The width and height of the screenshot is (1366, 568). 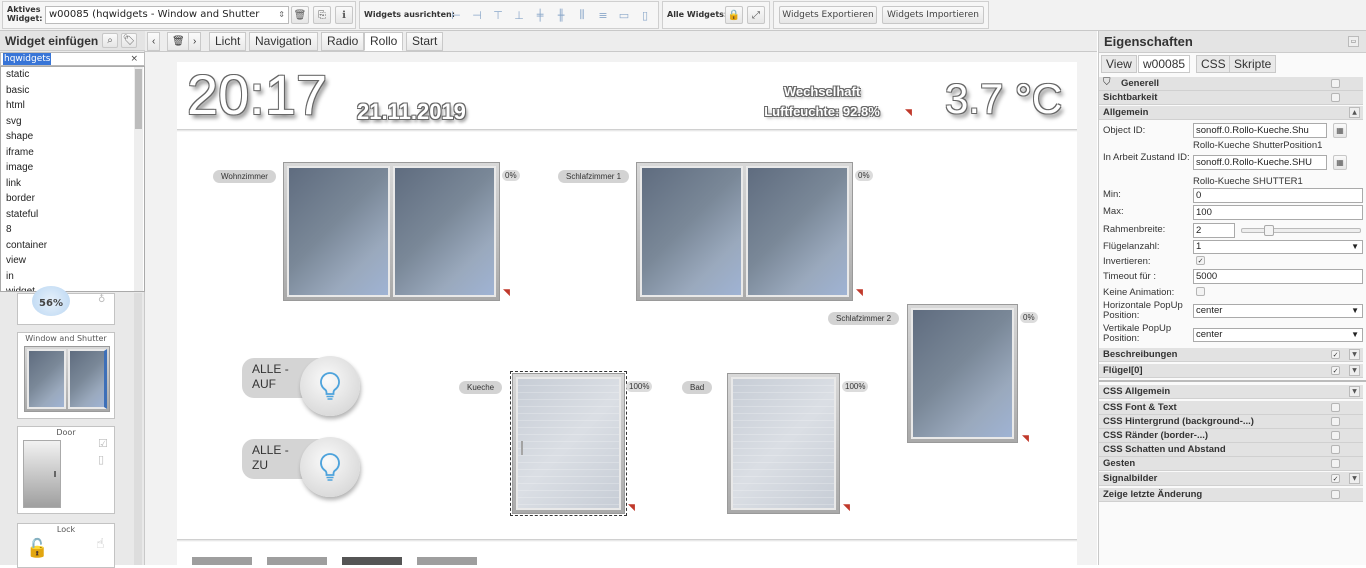 What do you see at coordinates (66, 470) in the screenshot?
I see `widget-card-door: Door ☑ ▯` at bounding box center [66, 470].